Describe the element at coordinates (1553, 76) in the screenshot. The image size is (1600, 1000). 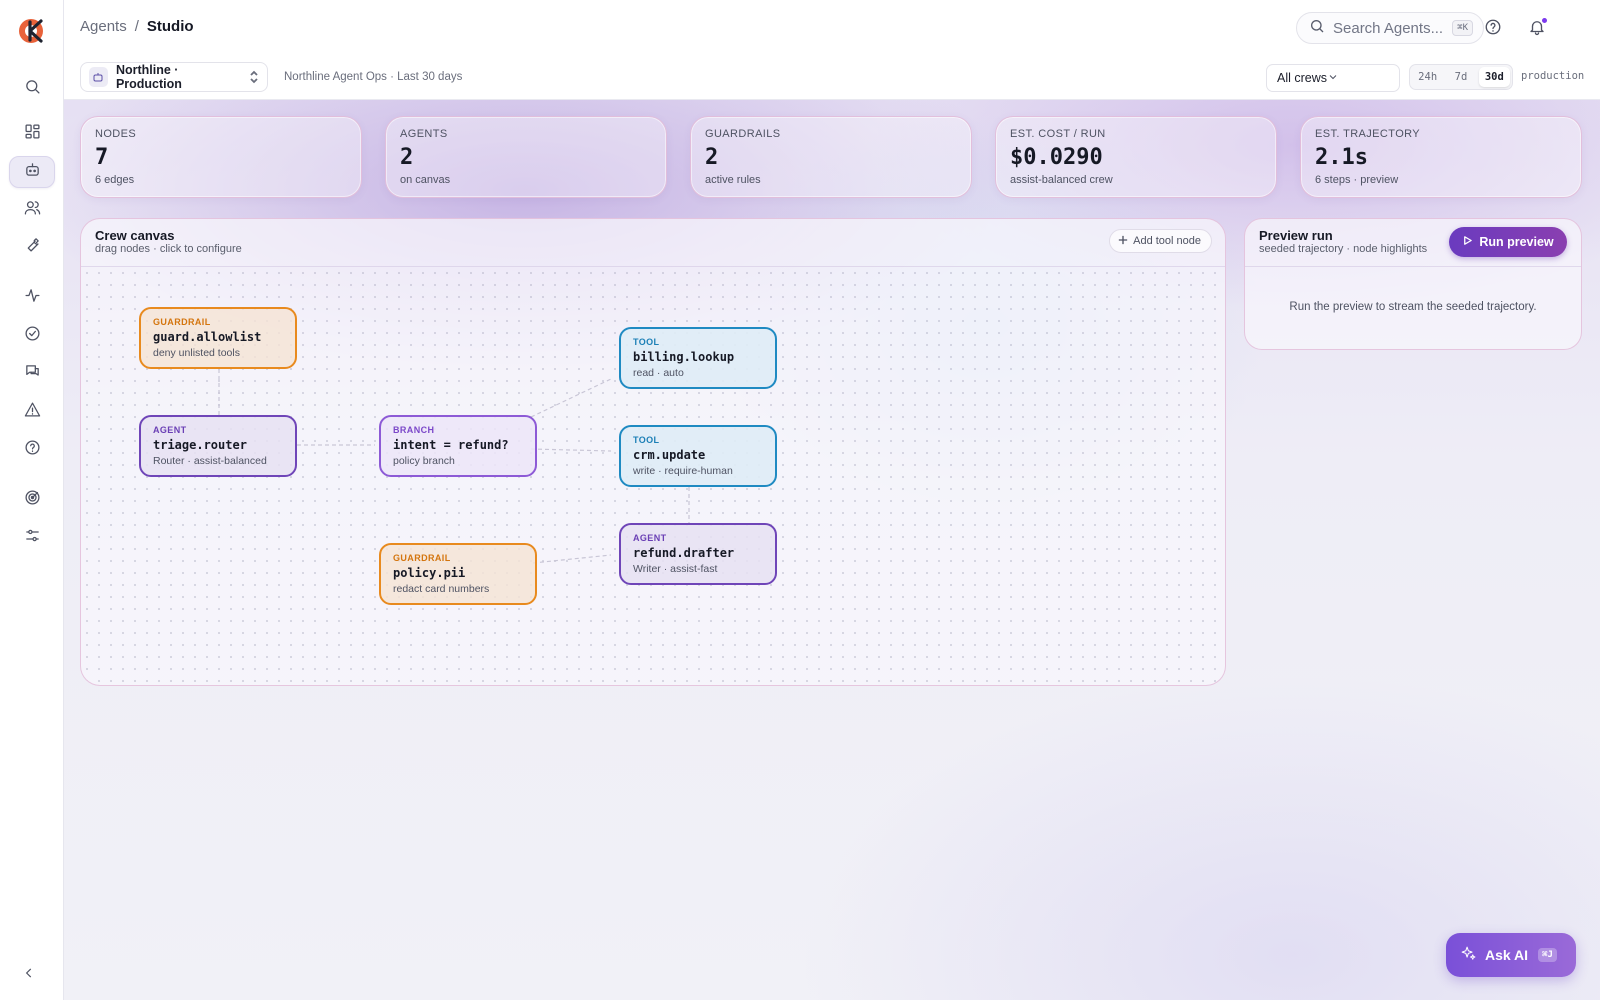
I see `environment-label: production` at that location.